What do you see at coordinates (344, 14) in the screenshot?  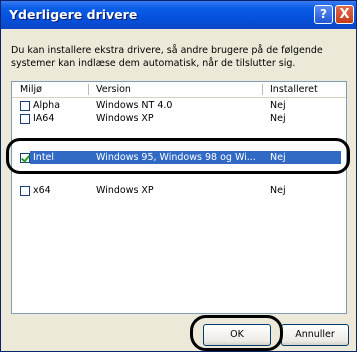 I see `close-icon: X` at bounding box center [344, 14].